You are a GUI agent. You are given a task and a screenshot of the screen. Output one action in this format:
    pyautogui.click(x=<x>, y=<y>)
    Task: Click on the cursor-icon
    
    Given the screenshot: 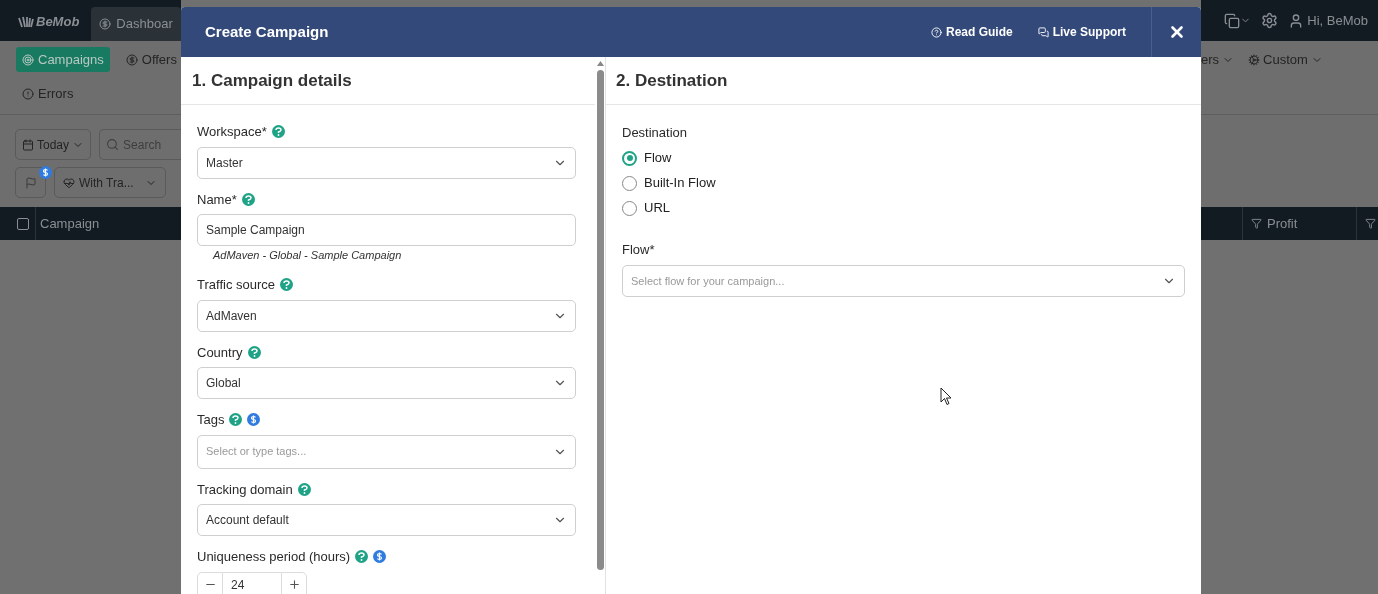 What is the action you would take?
    pyautogui.click(x=946, y=396)
    